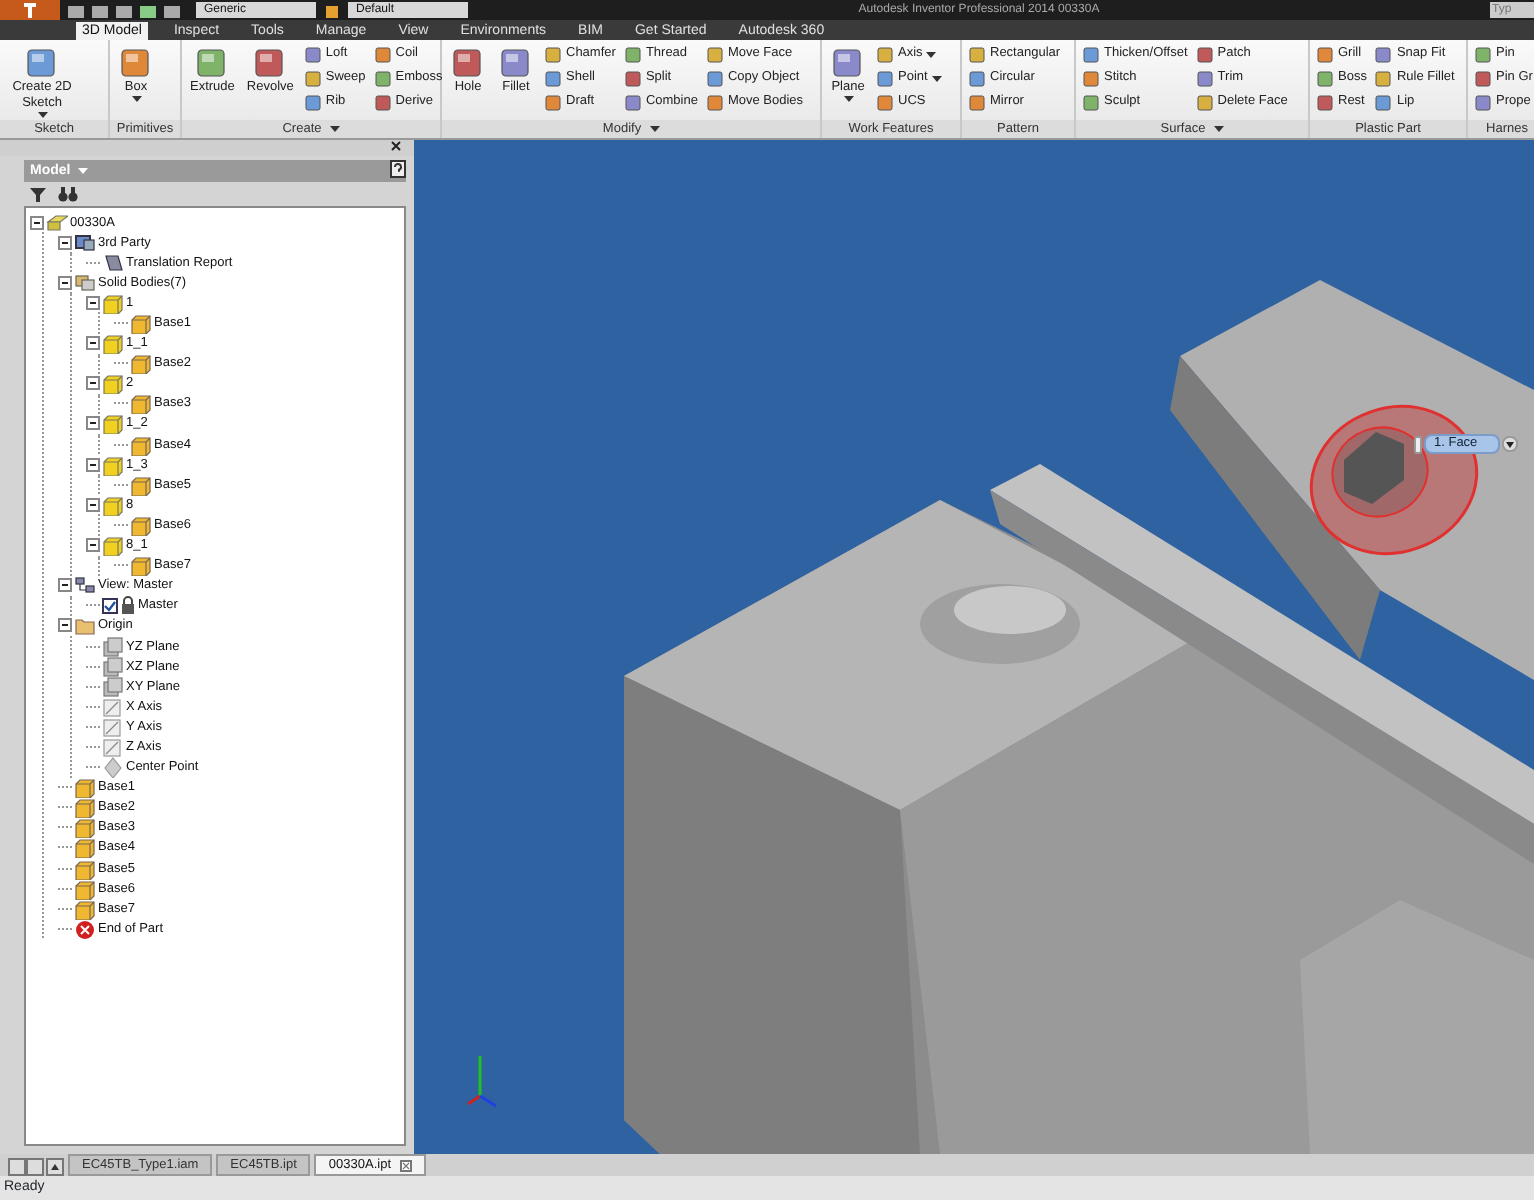  Describe the element at coordinates (38, 194) in the screenshot. I see `filter-icon` at that location.